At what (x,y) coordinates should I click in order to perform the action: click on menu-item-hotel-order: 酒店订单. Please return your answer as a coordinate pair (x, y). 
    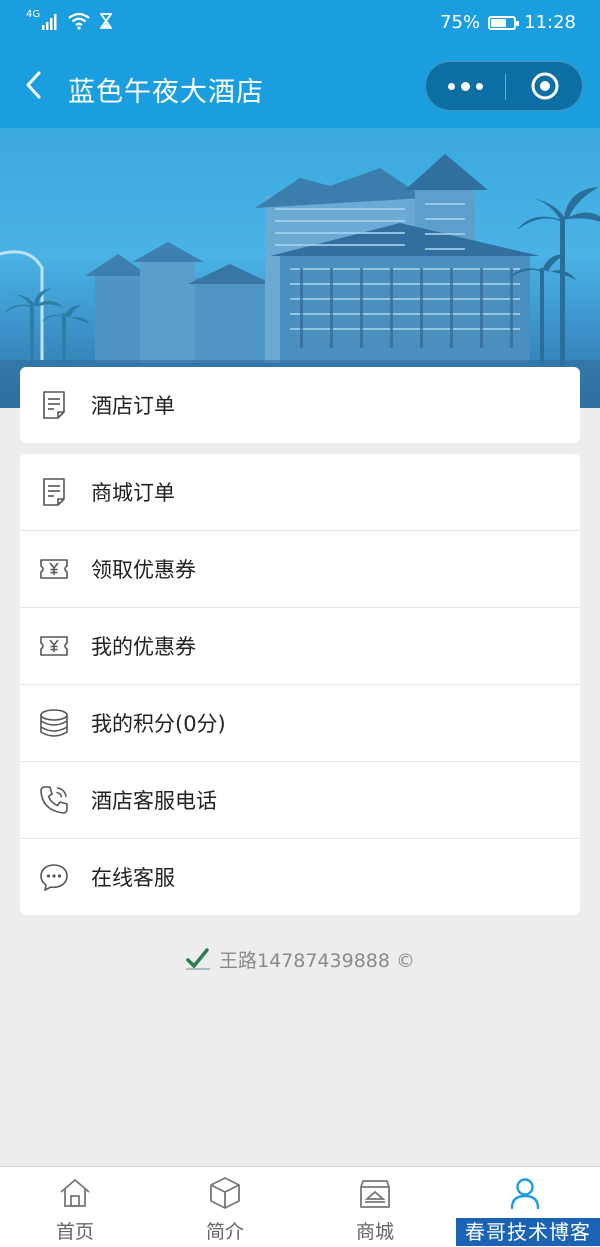
    Looking at the image, I should click on (300, 405).